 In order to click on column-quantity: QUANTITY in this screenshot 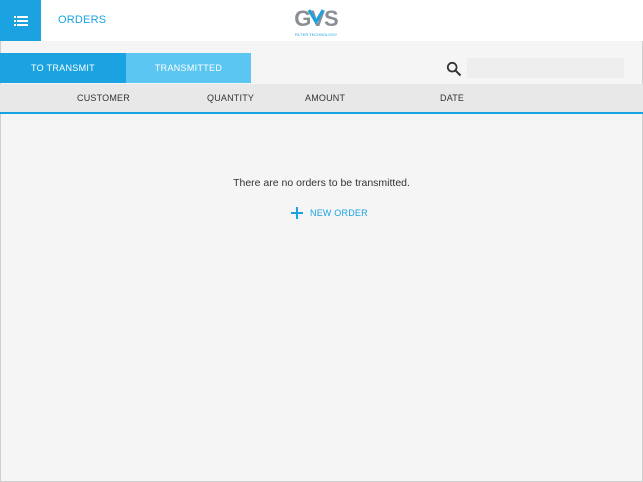, I will do `click(230, 98)`.